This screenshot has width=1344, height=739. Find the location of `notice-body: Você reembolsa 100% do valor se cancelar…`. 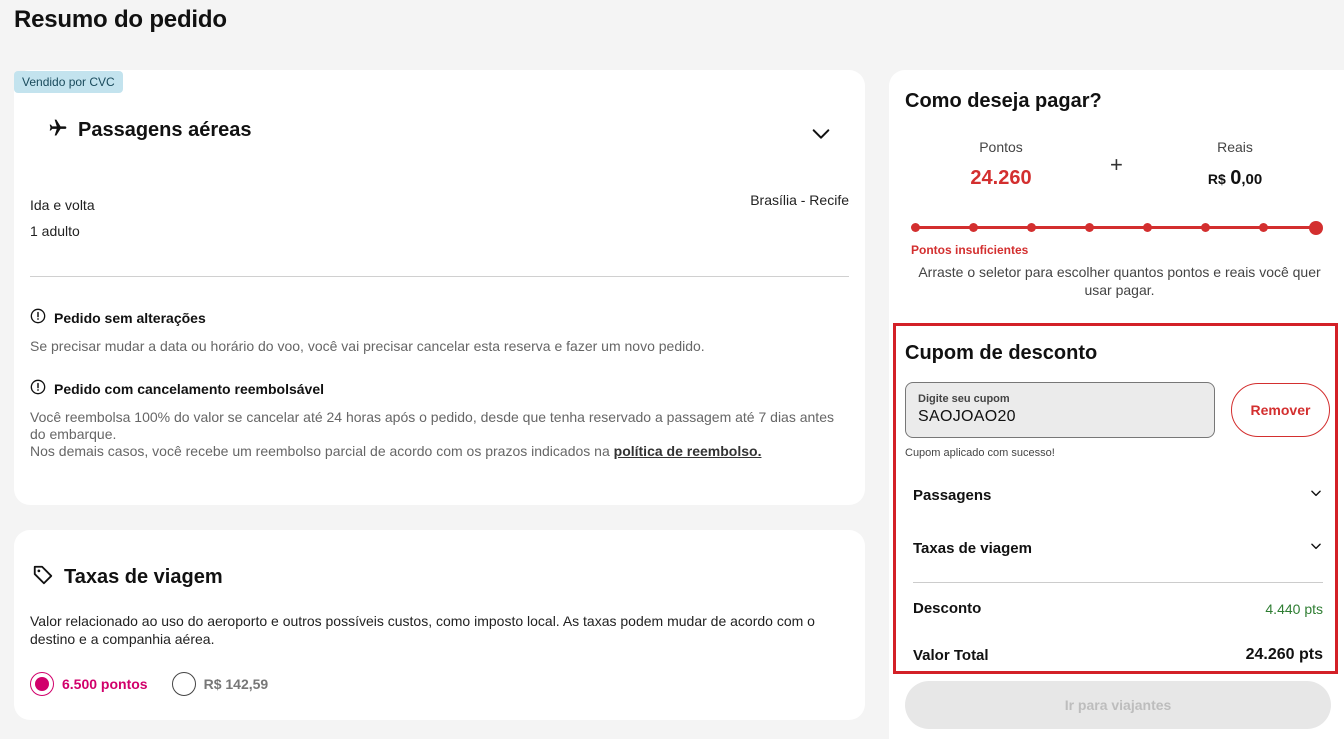

notice-body: Você reembolsa 100% do valor se cancelar… is located at coordinates (432, 425).